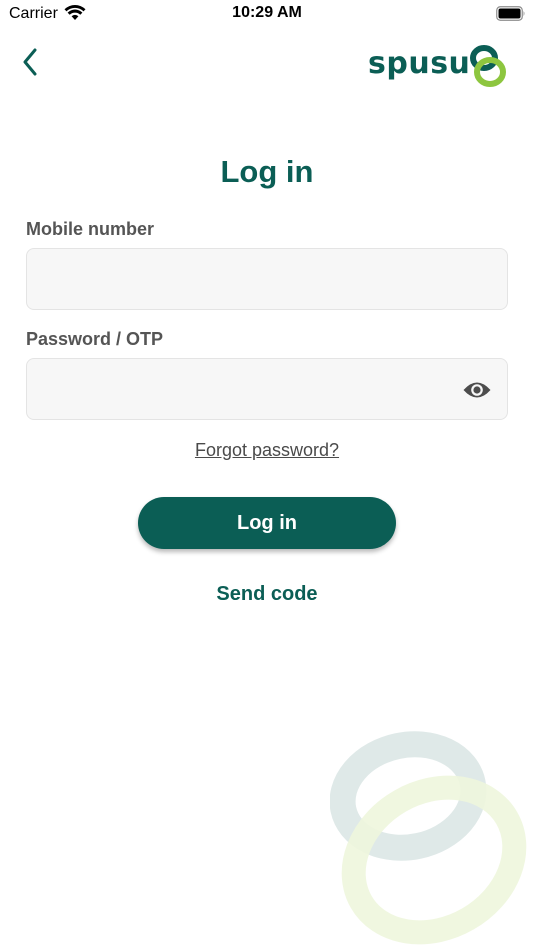 The height and width of the screenshot is (950, 534). Describe the element at coordinates (428, 838) in the screenshot. I see `background-rings-decoration` at that location.